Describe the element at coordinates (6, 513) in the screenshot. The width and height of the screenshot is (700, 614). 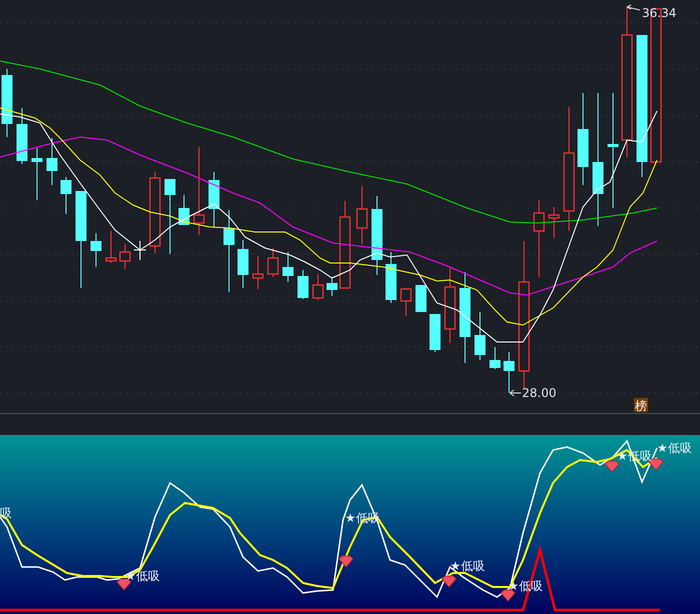
I see `signal-label: 吸` at that location.